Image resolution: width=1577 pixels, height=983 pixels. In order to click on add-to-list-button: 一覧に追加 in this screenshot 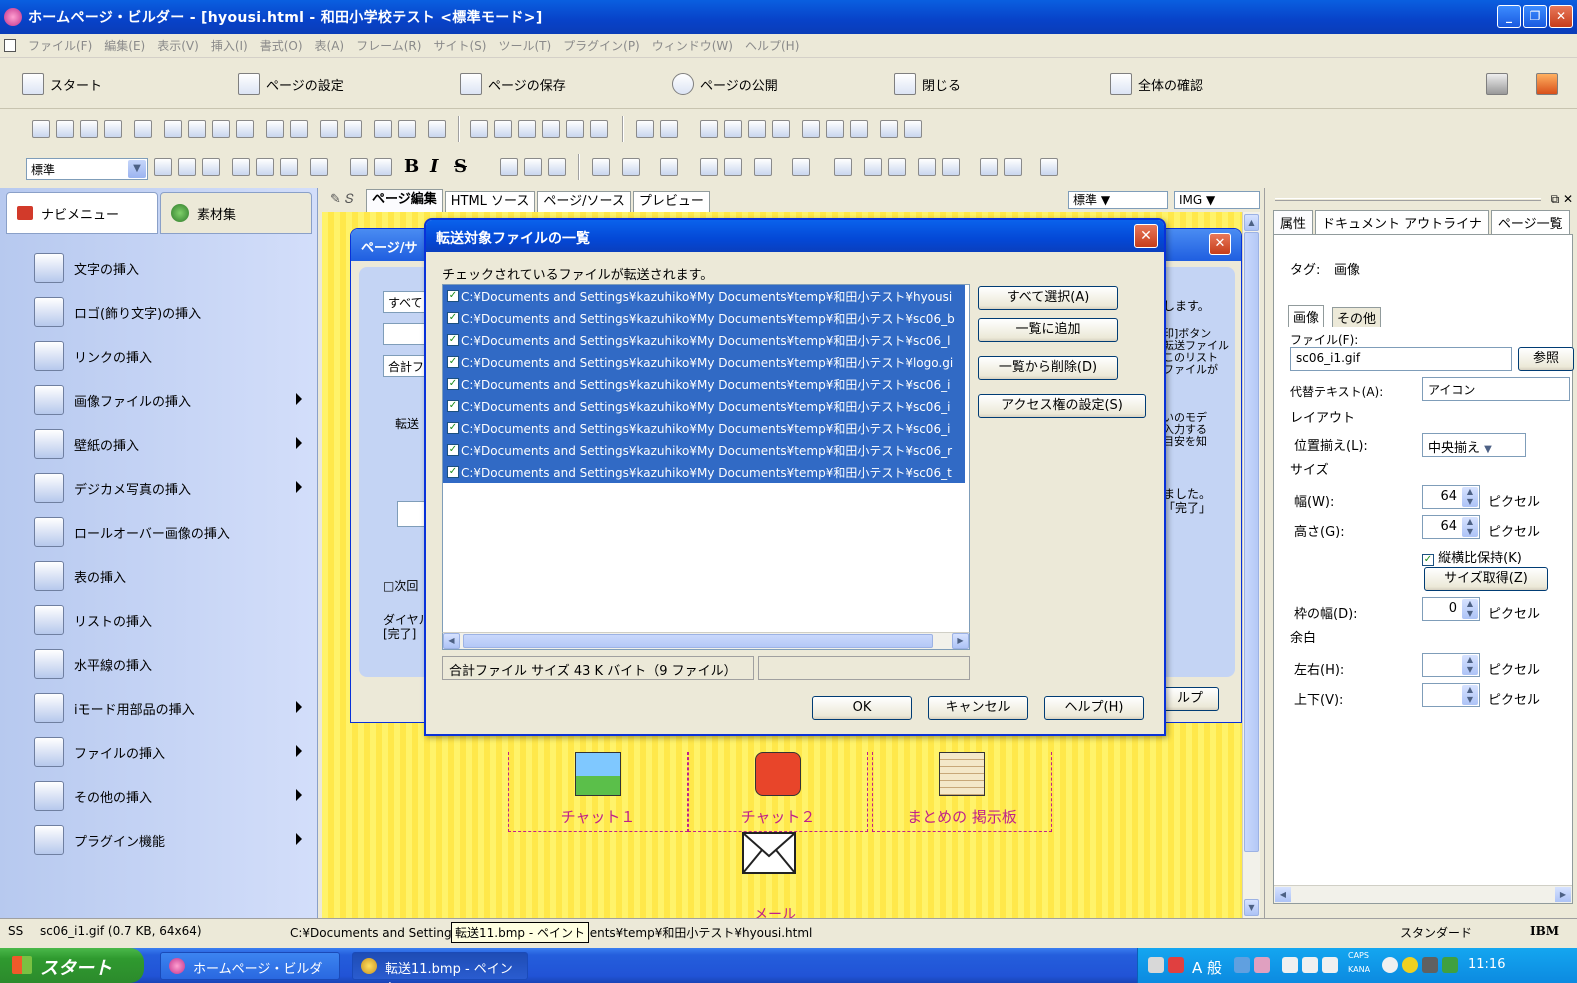, I will do `click(1048, 330)`.